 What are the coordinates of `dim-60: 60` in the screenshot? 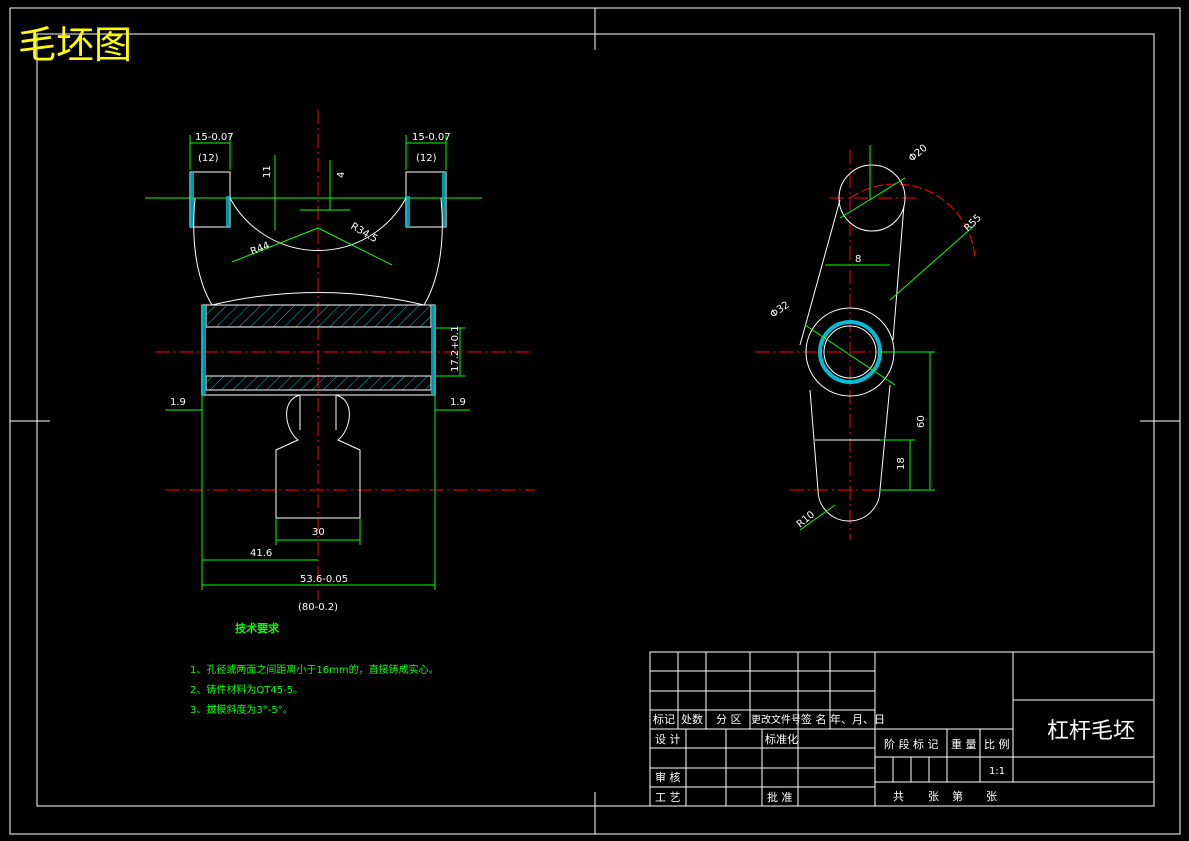 It's located at (921, 421).